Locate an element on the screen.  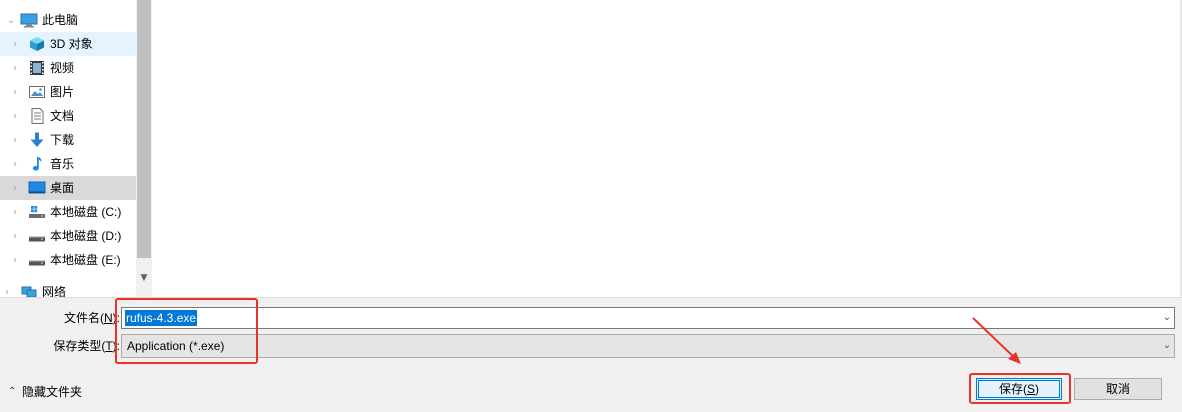
nav-item-drive-c: › 本地磁盘 (C:) is located at coordinates (68, 212).